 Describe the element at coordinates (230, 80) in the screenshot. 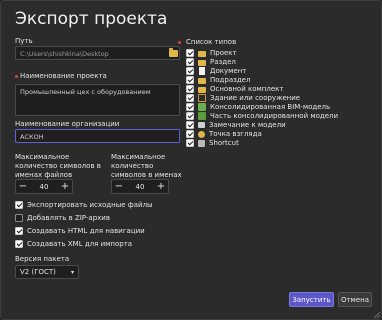

I see `type-label: Подраздел` at that location.